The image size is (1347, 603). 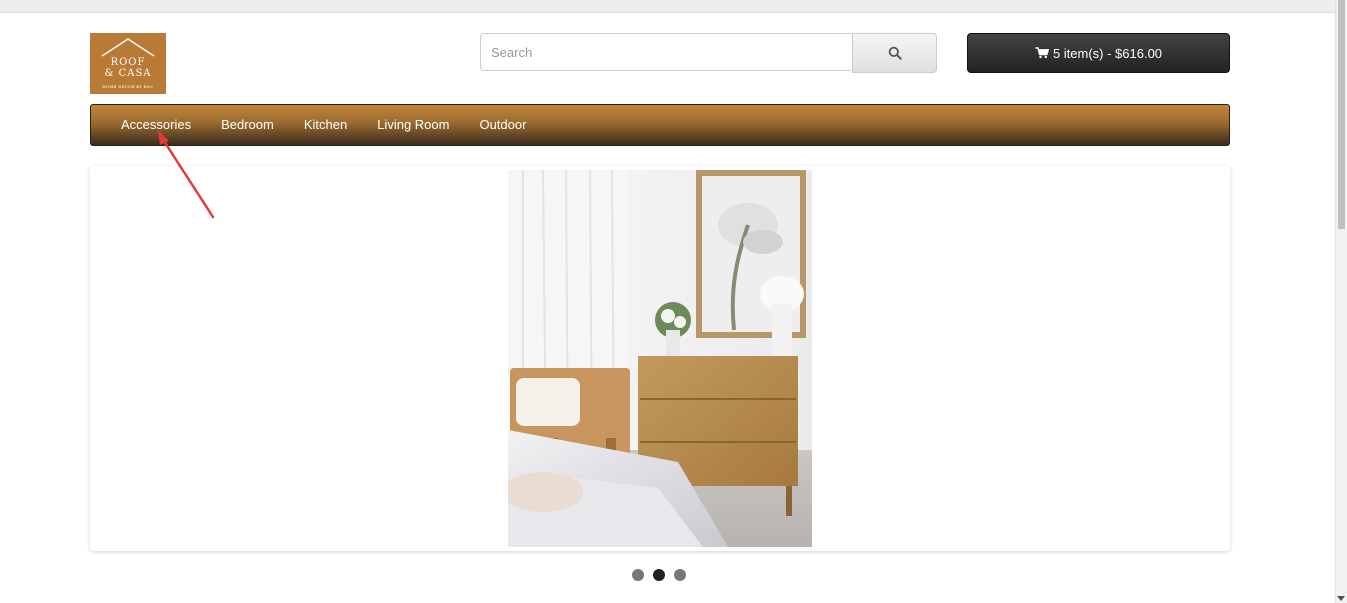 What do you see at coordinates (1042, 53) in the screenshot?
I see `cart-icon` at bounding box center [1042, 53].